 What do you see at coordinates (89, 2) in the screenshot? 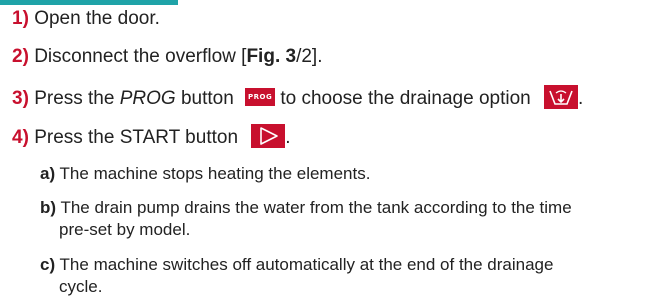
I see `top-accent-bar` at bounding box center [89, 2].